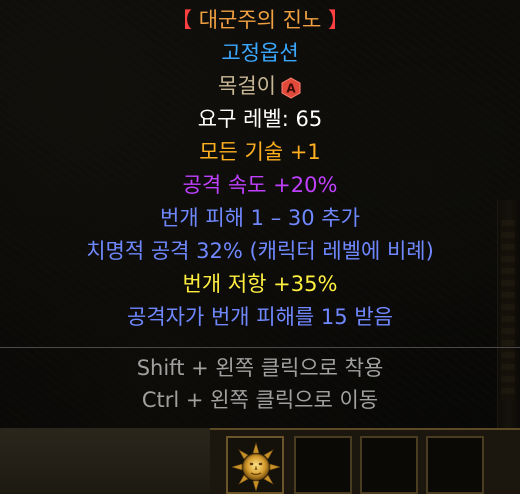  I want to click on title-bracket-close: 】, so click(335, 20).